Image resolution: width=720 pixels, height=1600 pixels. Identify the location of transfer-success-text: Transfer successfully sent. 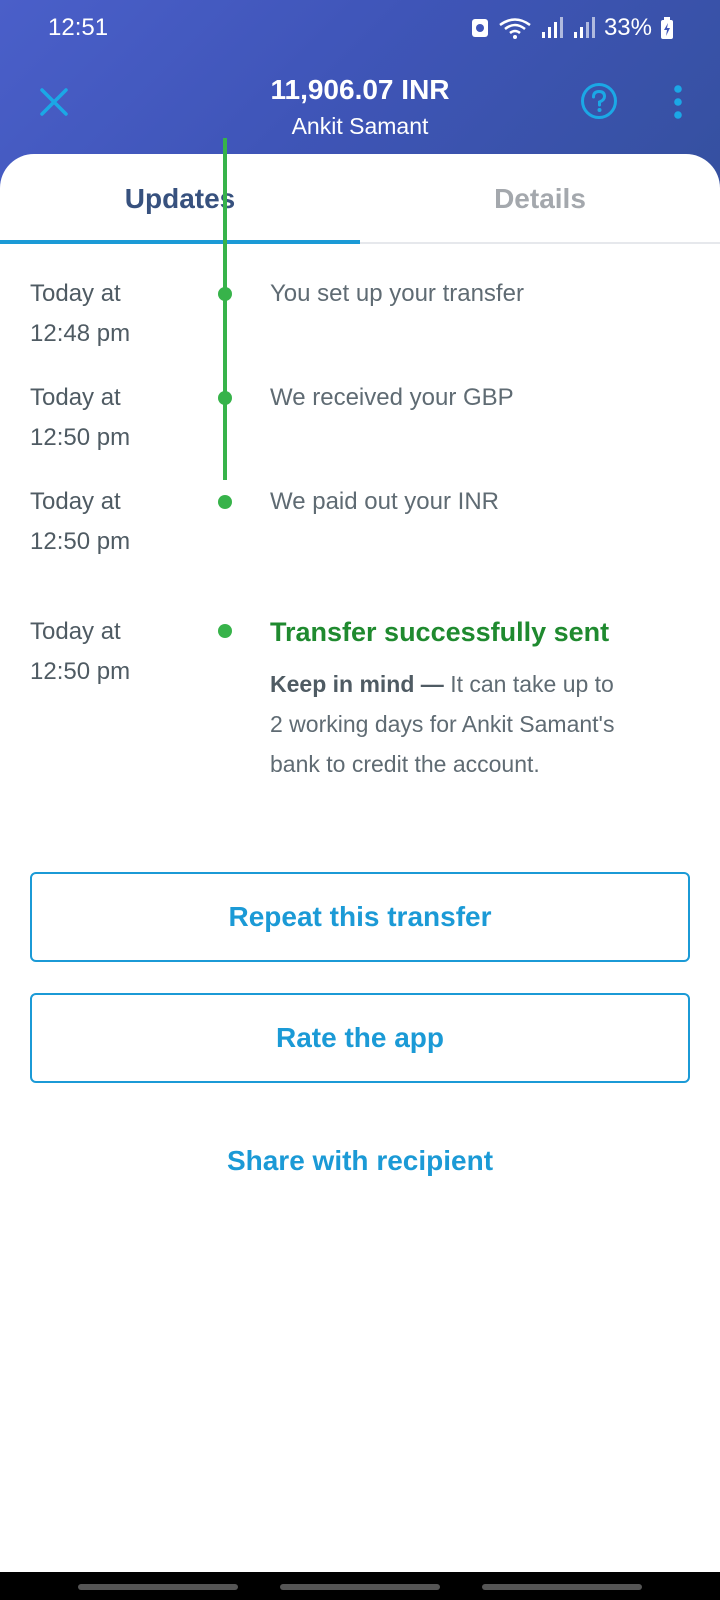
(440, 632).